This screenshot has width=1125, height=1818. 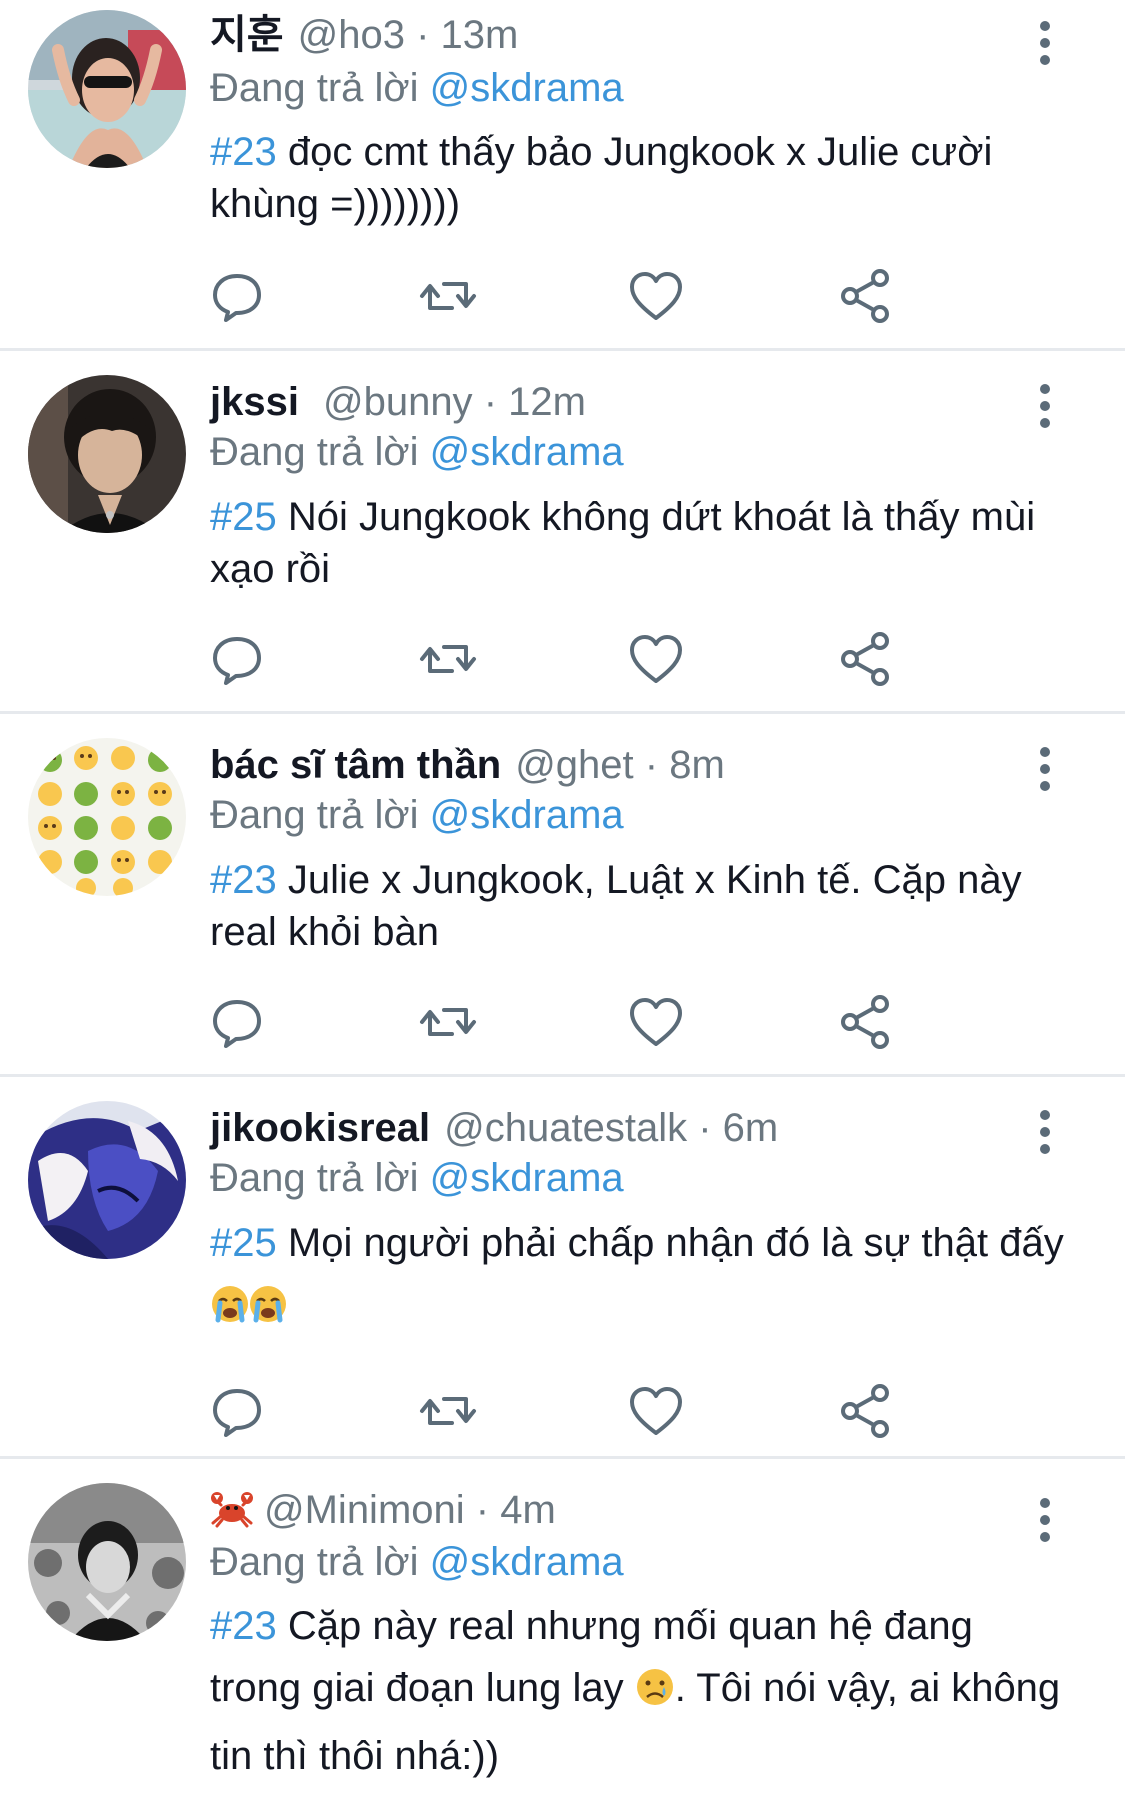 I want to click on display-name: jkssi, so click(x=254, y=402).